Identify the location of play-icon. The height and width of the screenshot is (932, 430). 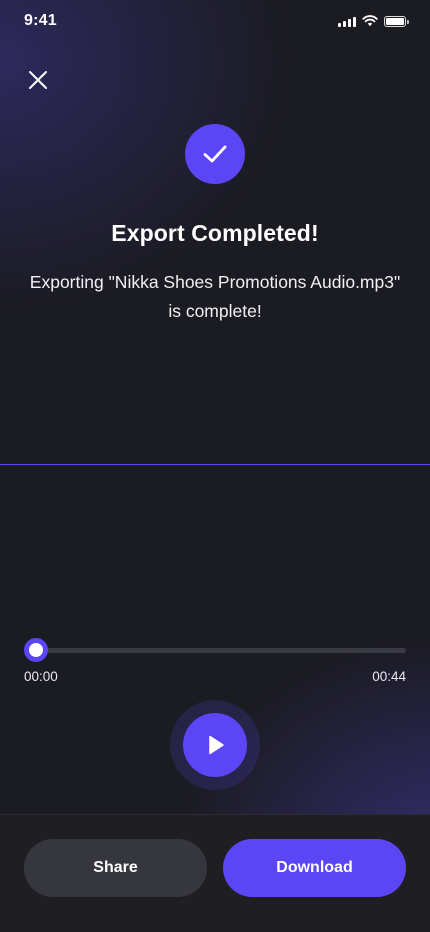
(216, 745).